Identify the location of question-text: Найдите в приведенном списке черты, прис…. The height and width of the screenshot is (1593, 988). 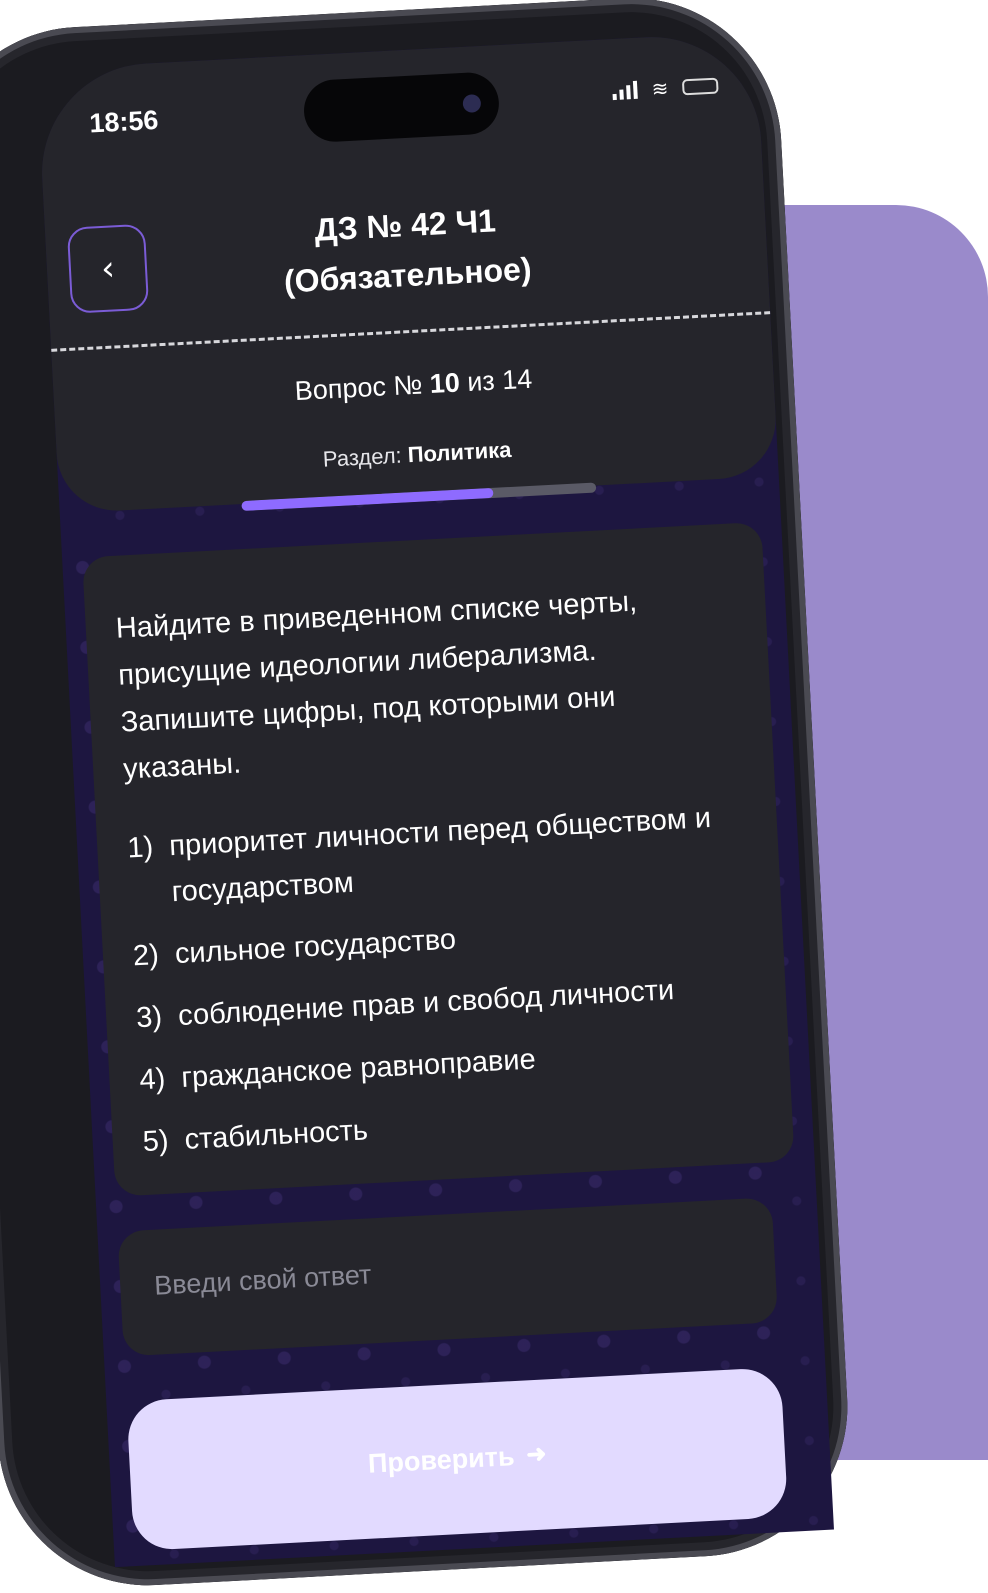
(376, 685).